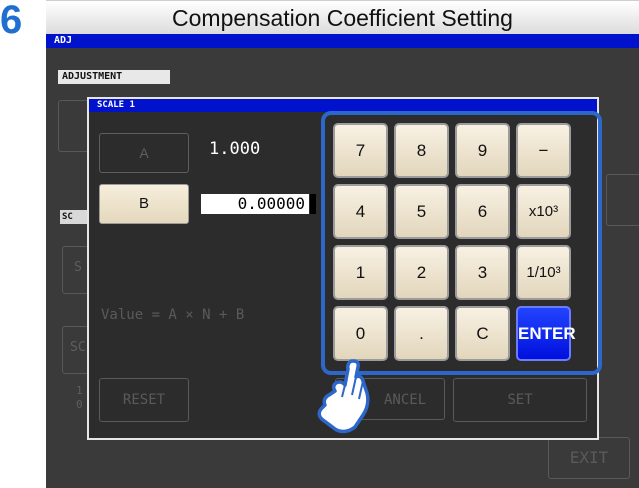 This screenshot has height=488, width=639. What do you see at coordinates (78, 267) in the screenshot?
I see `background-label: S` at bounding box center [78, 267].